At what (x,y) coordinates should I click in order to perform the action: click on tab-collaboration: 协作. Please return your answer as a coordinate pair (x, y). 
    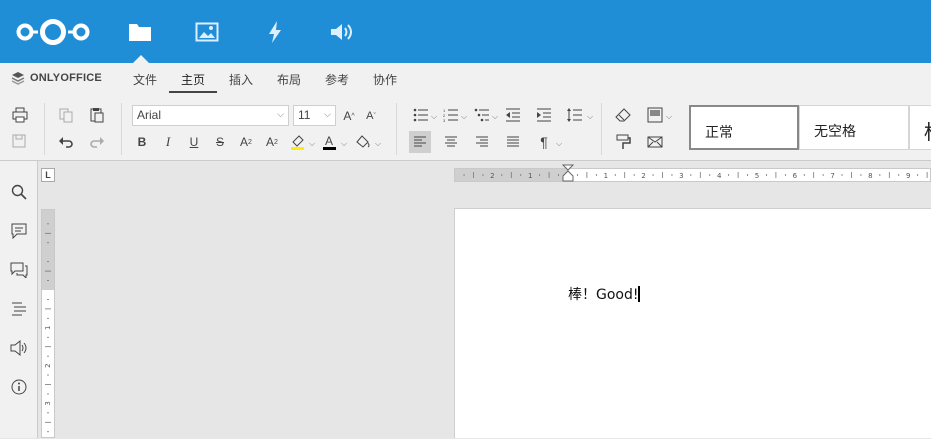
    Looking at the image, I should click on (385, 79).